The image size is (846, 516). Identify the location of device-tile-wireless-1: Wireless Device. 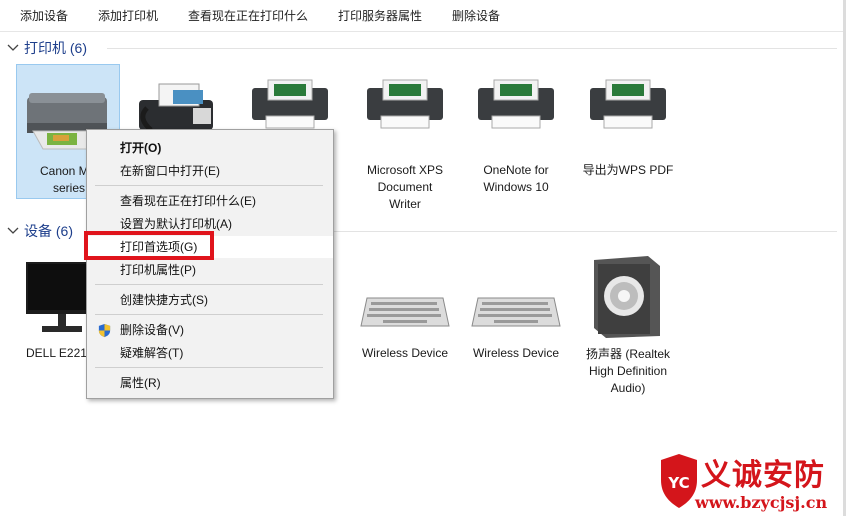
(405, 330).